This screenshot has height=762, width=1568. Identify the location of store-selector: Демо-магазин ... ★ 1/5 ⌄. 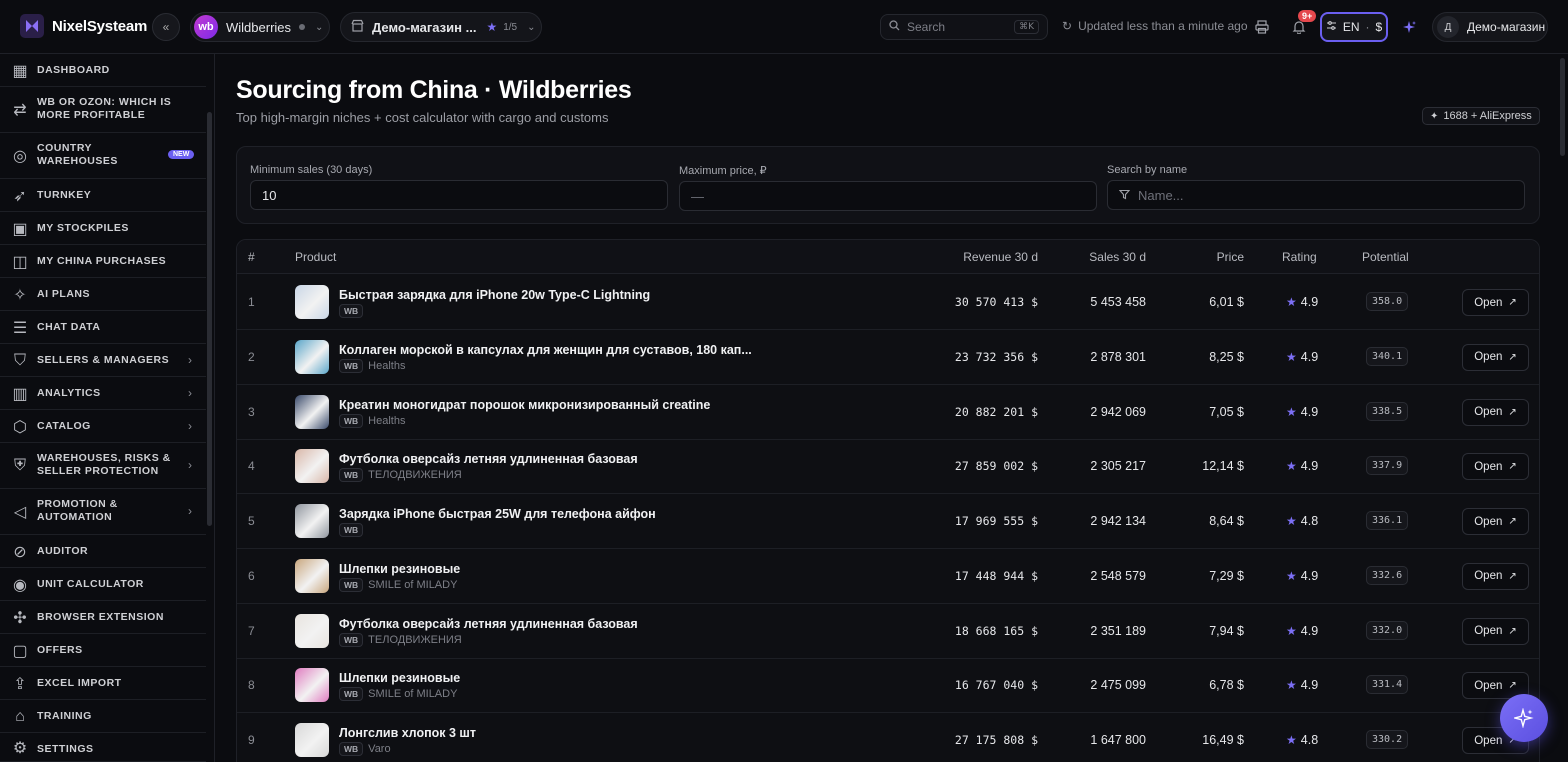
(441, 27).